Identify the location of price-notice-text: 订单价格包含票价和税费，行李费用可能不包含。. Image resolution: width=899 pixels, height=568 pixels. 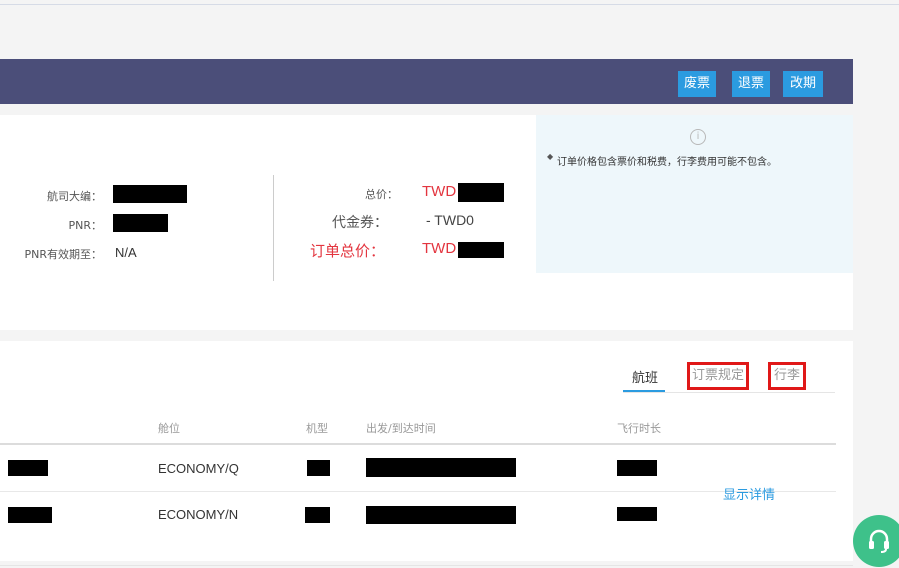
(667, 162).